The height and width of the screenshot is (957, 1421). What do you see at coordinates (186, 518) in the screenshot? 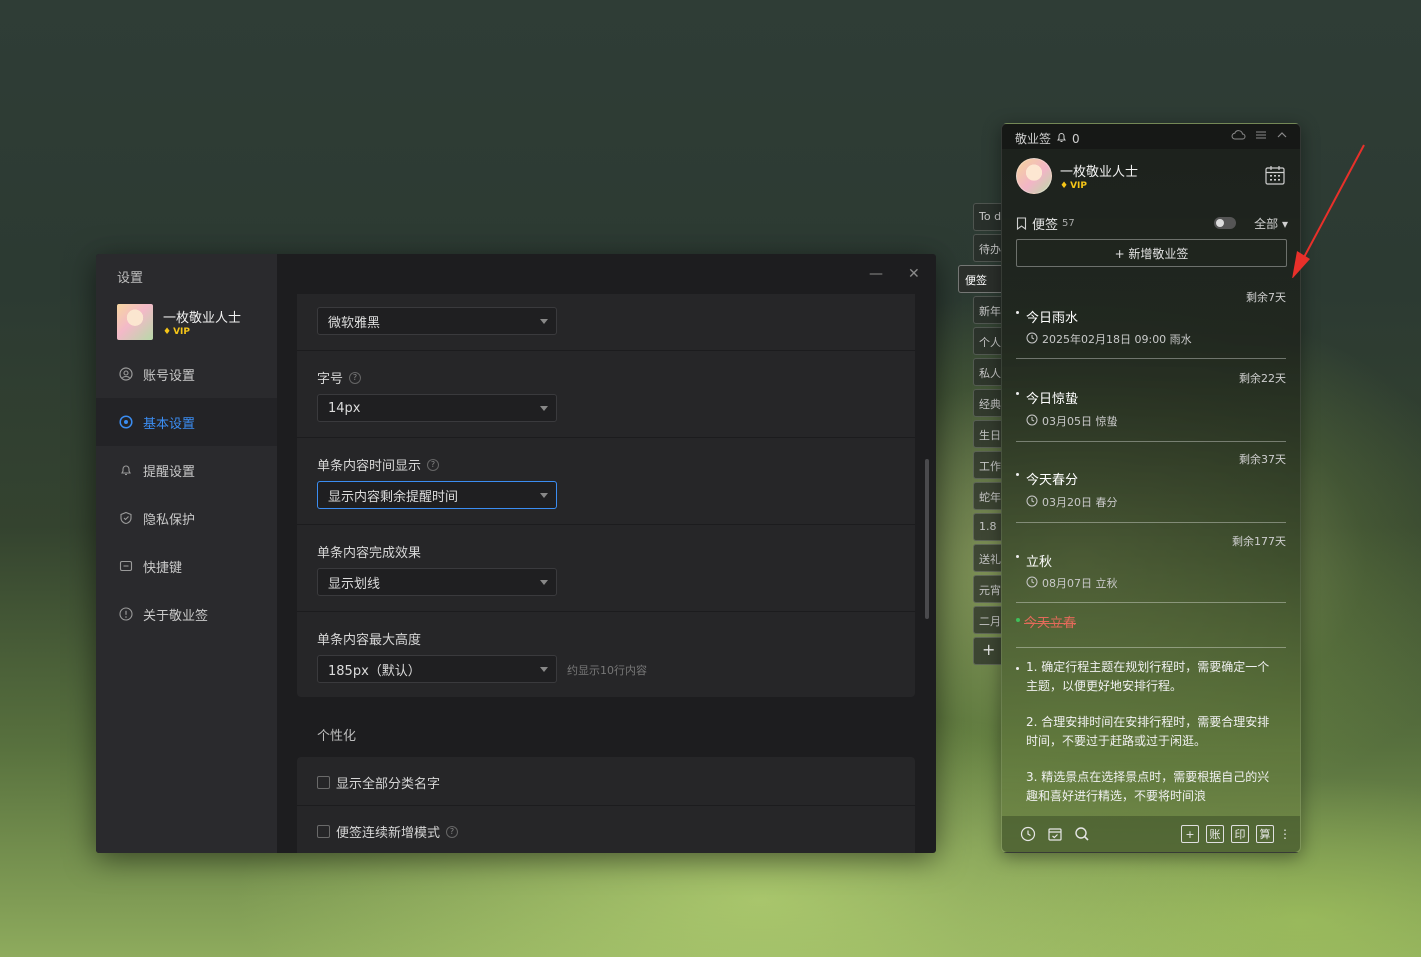
I see `menu-item-privacy: 隐私保护` at bounding box center [186, 518].